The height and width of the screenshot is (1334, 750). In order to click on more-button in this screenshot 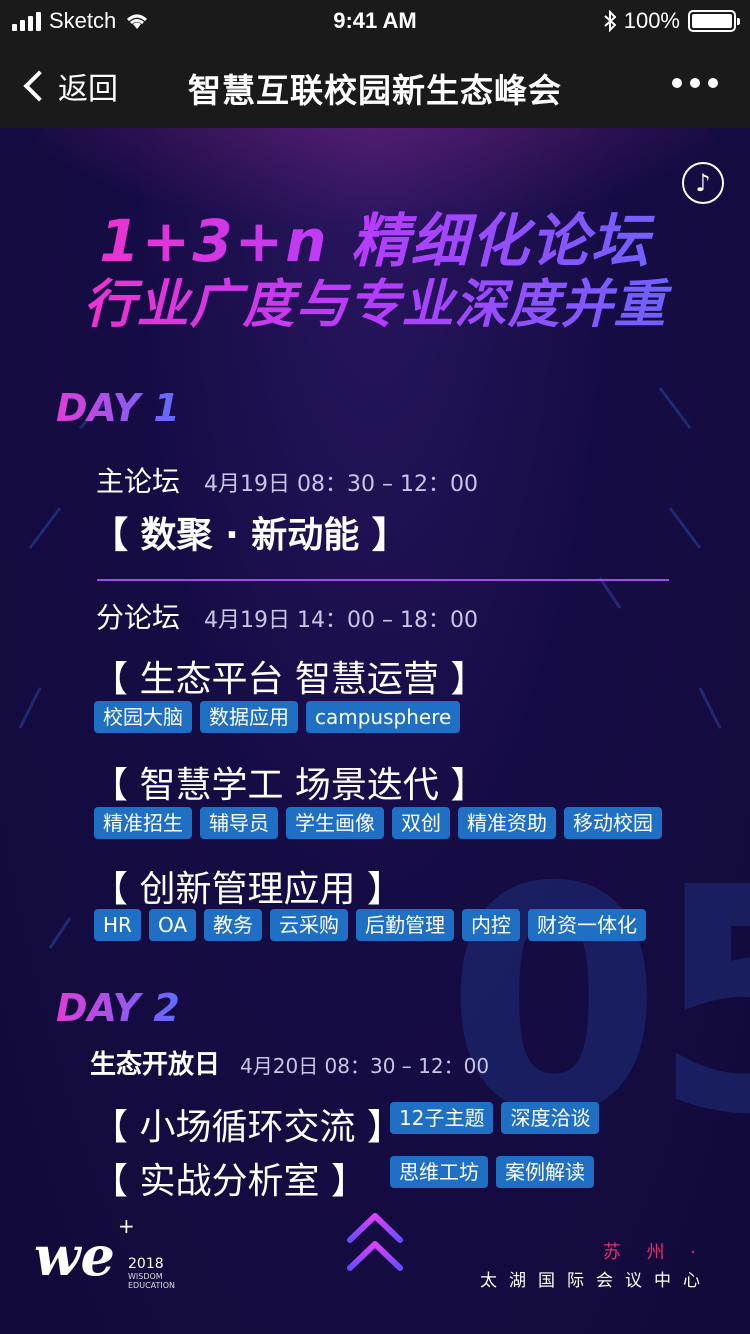, I will do `click(695, 83)`.